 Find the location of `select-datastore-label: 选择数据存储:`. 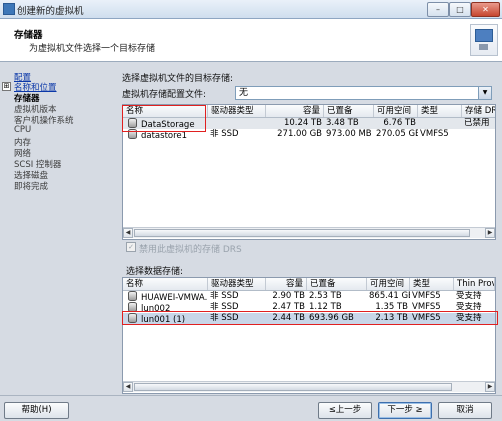

select-datastore-label: 选择数据存储: is located at coordinates (155, 272).